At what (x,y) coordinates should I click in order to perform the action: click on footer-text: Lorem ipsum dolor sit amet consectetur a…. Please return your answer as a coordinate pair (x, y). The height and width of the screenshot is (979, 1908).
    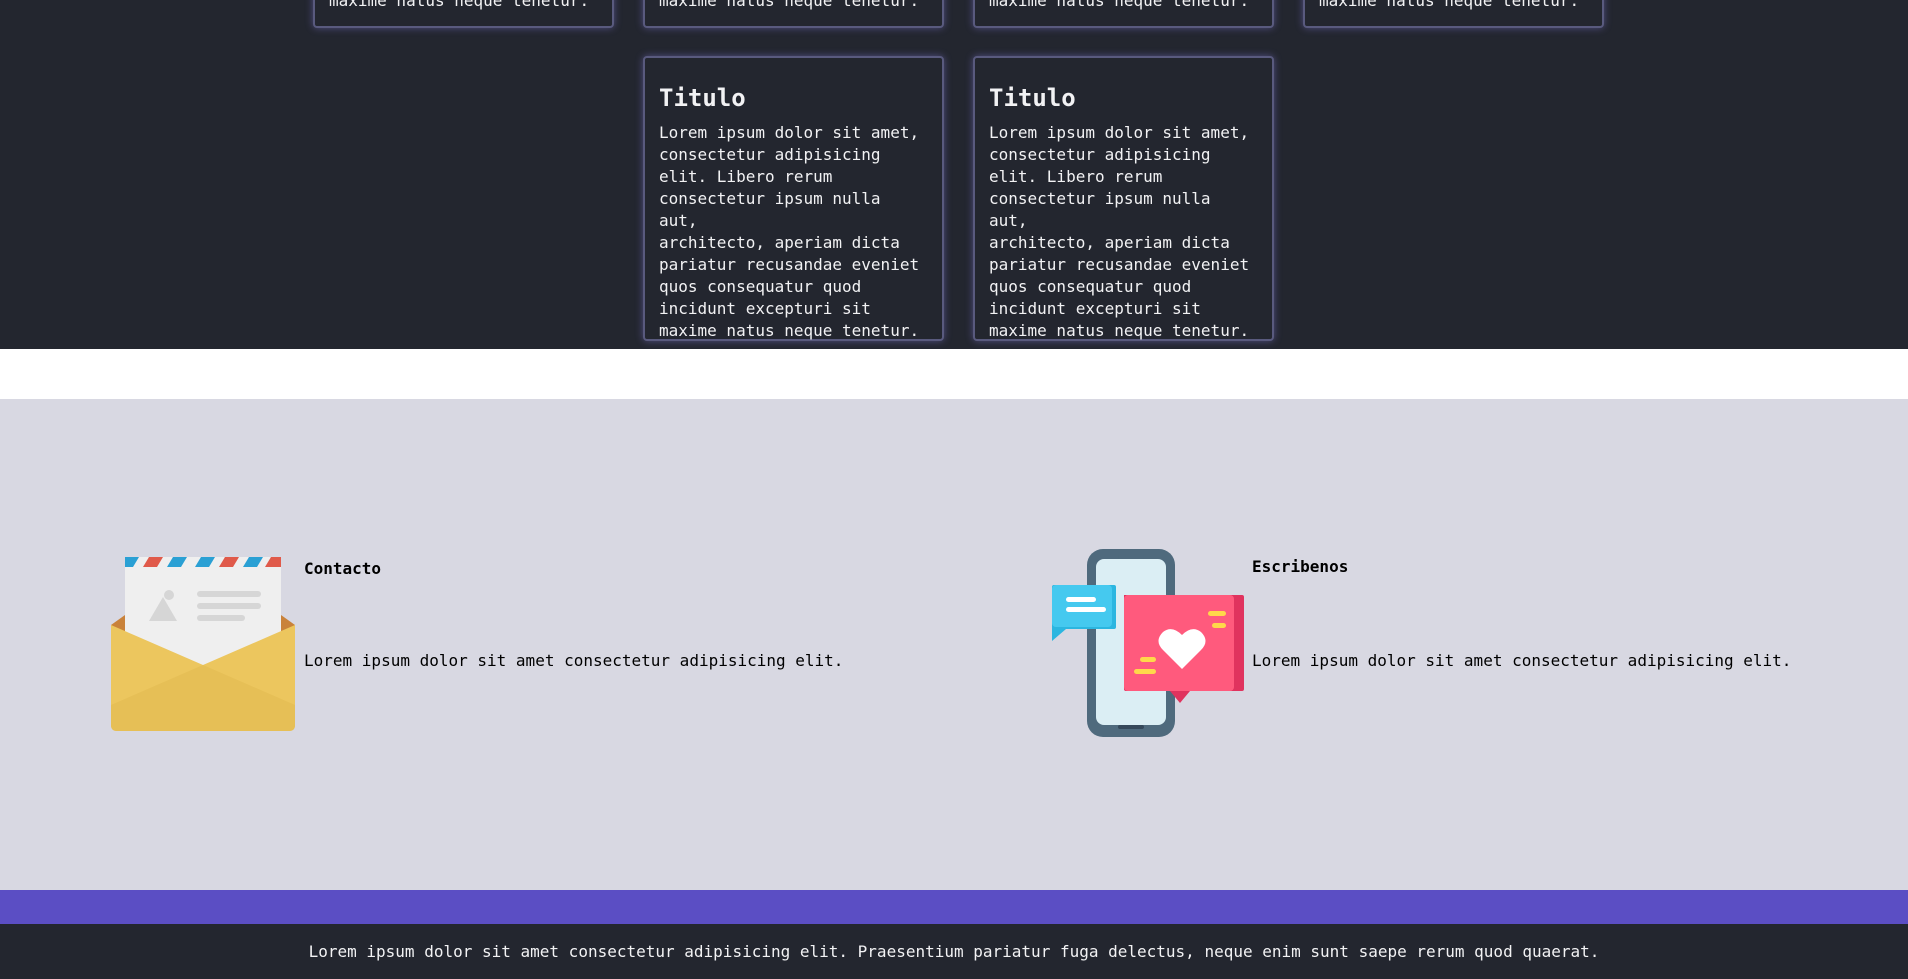
    Looking at the image, I should click on (954, 951).